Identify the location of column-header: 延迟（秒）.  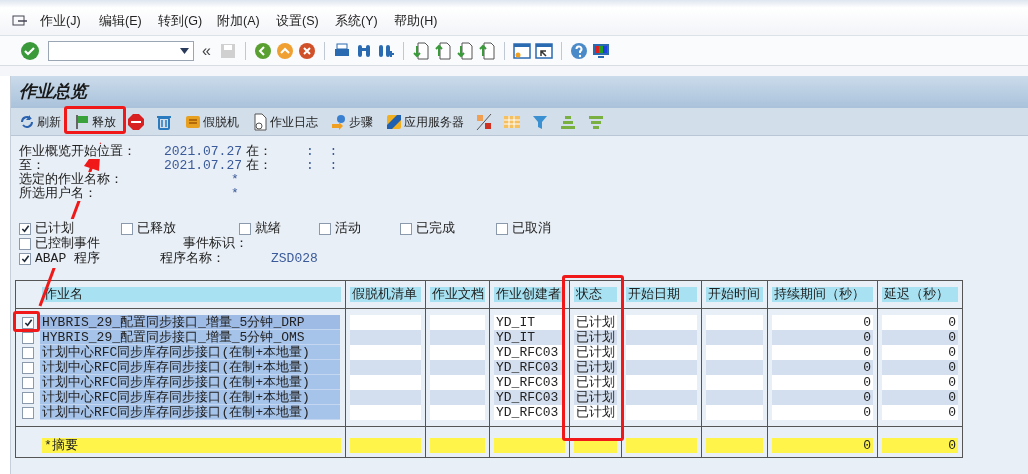
(920, 294).